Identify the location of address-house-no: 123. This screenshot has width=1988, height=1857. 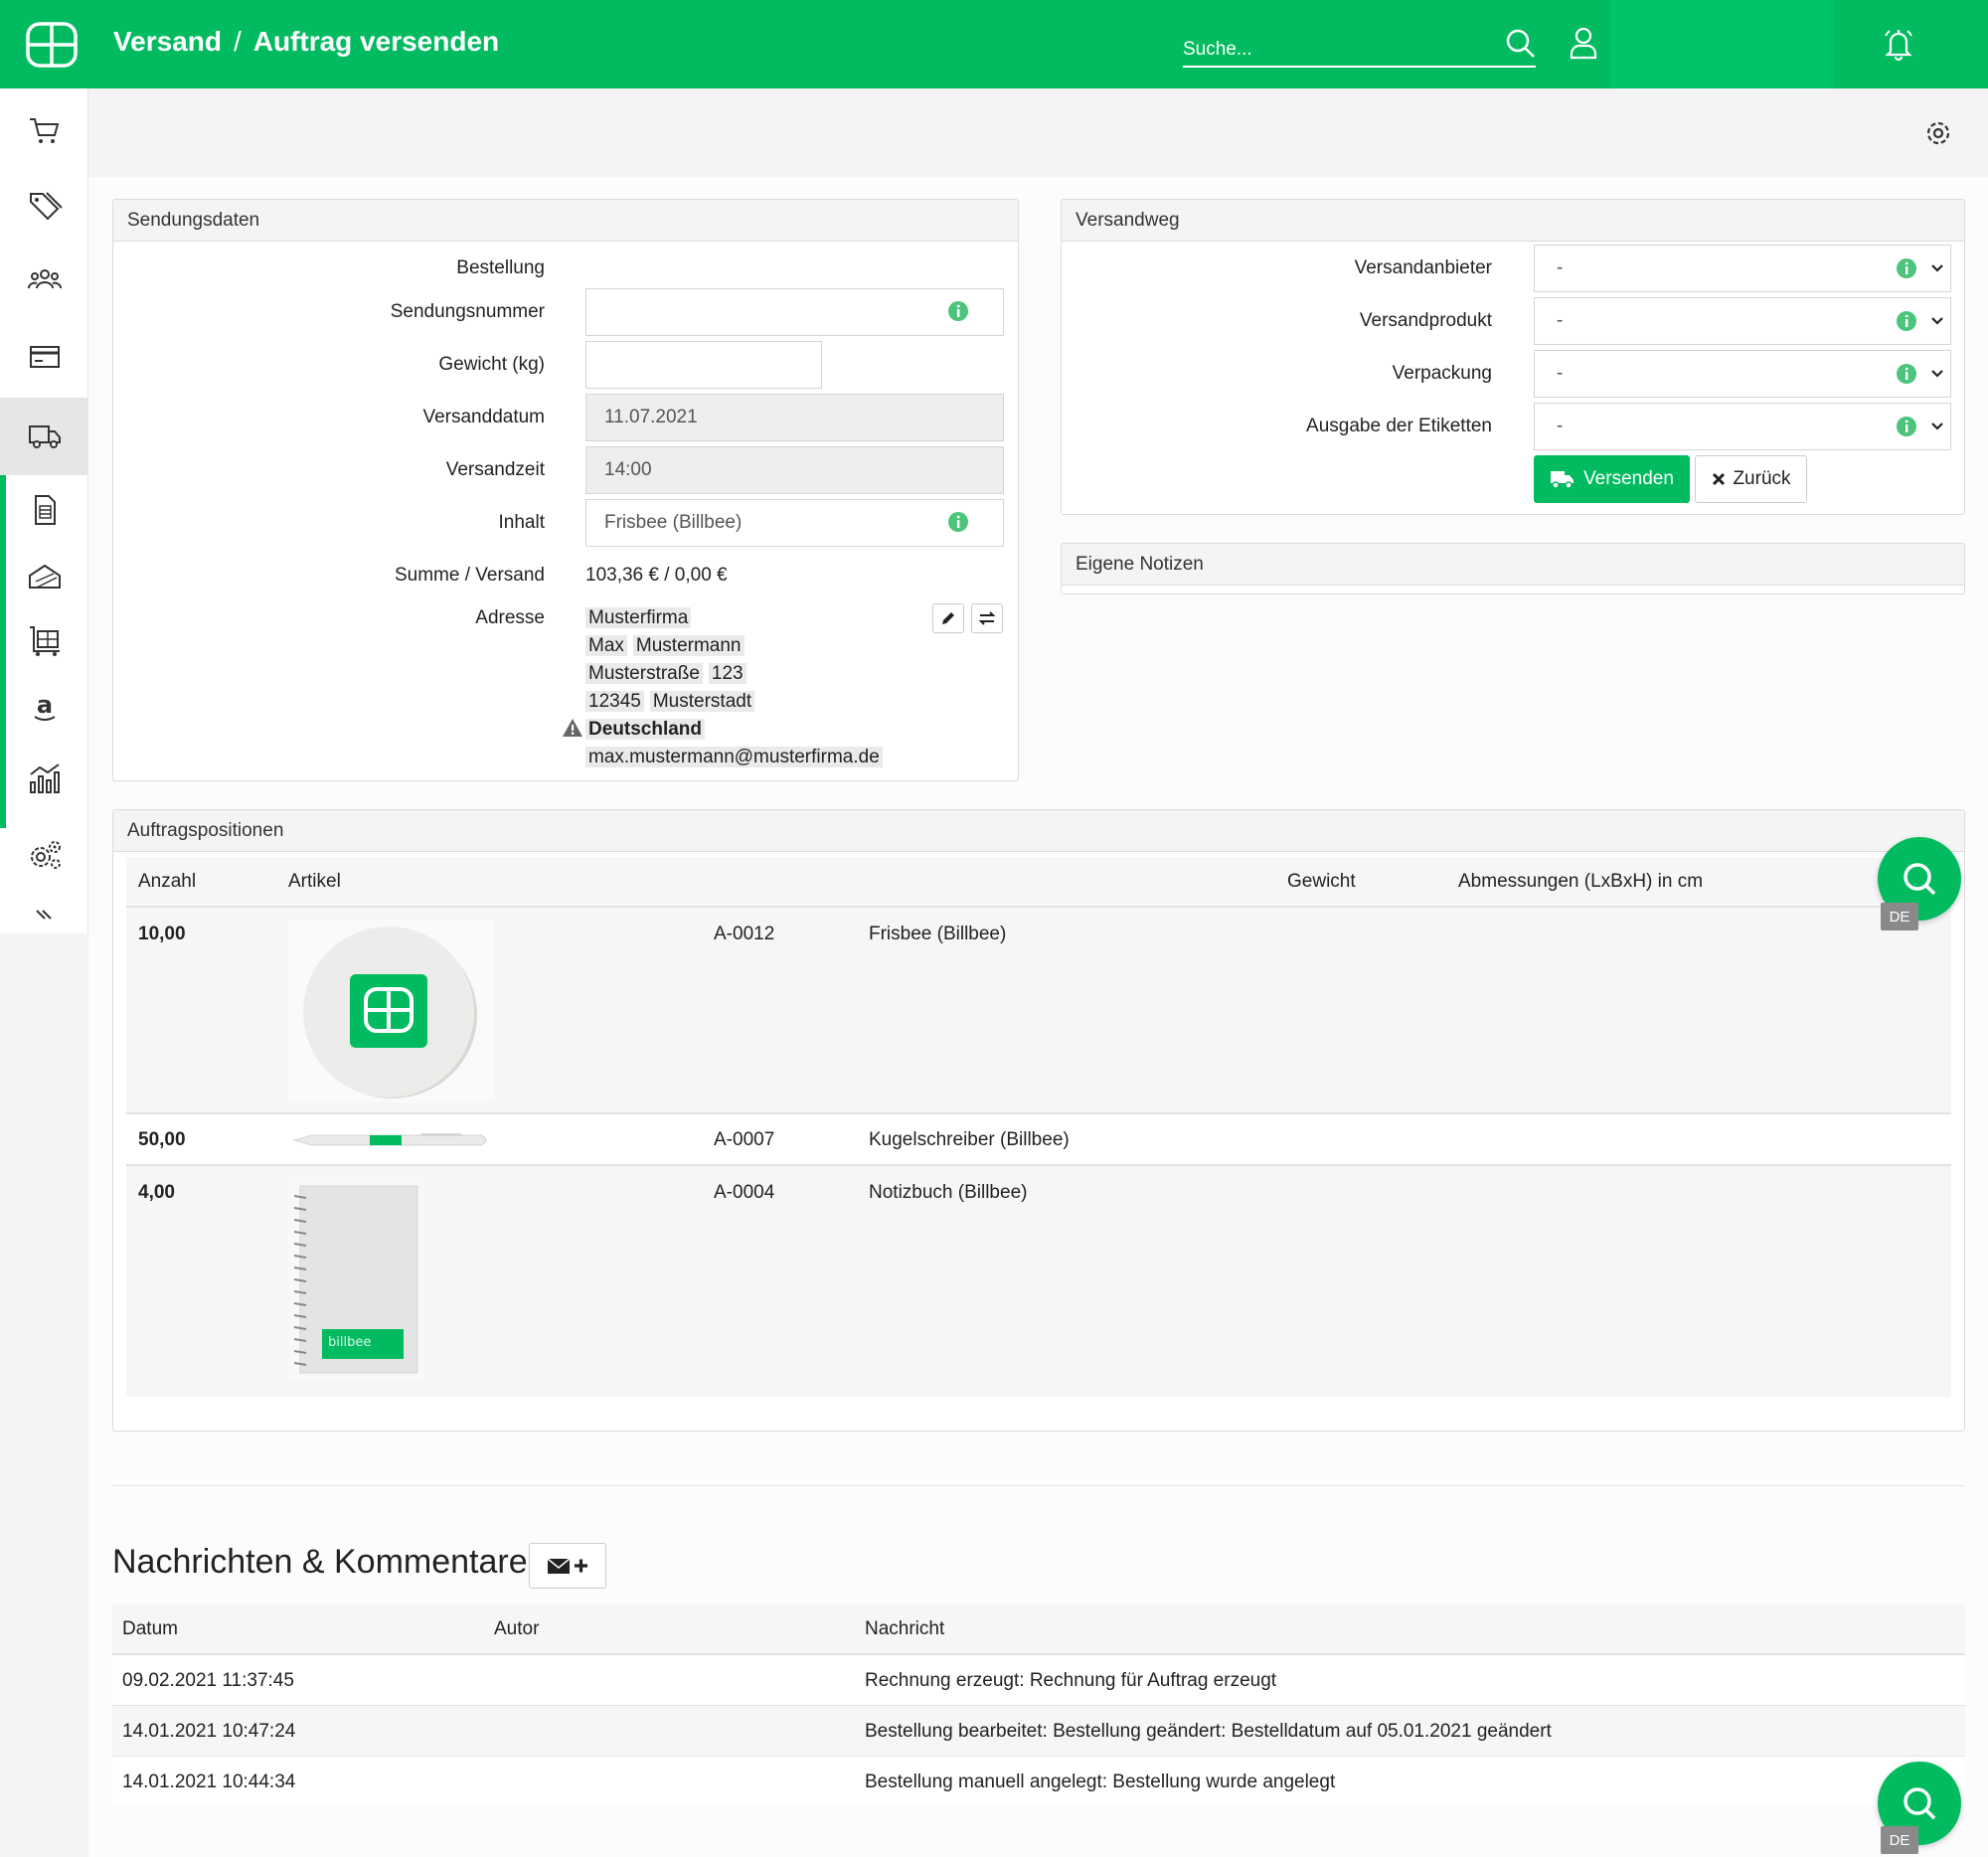
(727, 673).